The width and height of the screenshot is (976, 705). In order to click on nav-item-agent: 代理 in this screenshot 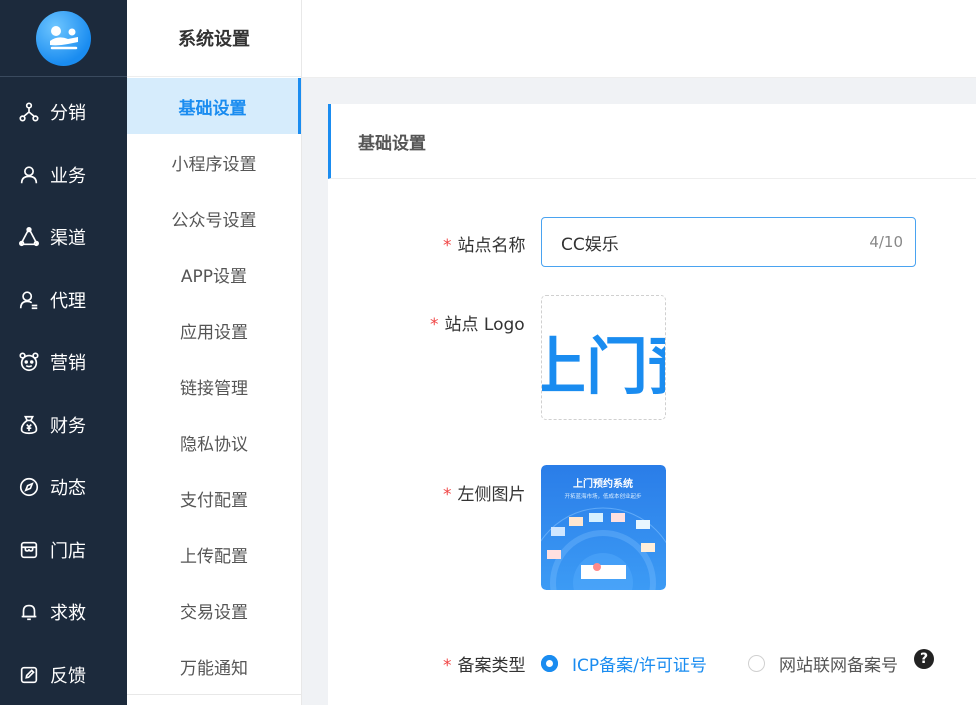, I will do `click(63, 300)`.